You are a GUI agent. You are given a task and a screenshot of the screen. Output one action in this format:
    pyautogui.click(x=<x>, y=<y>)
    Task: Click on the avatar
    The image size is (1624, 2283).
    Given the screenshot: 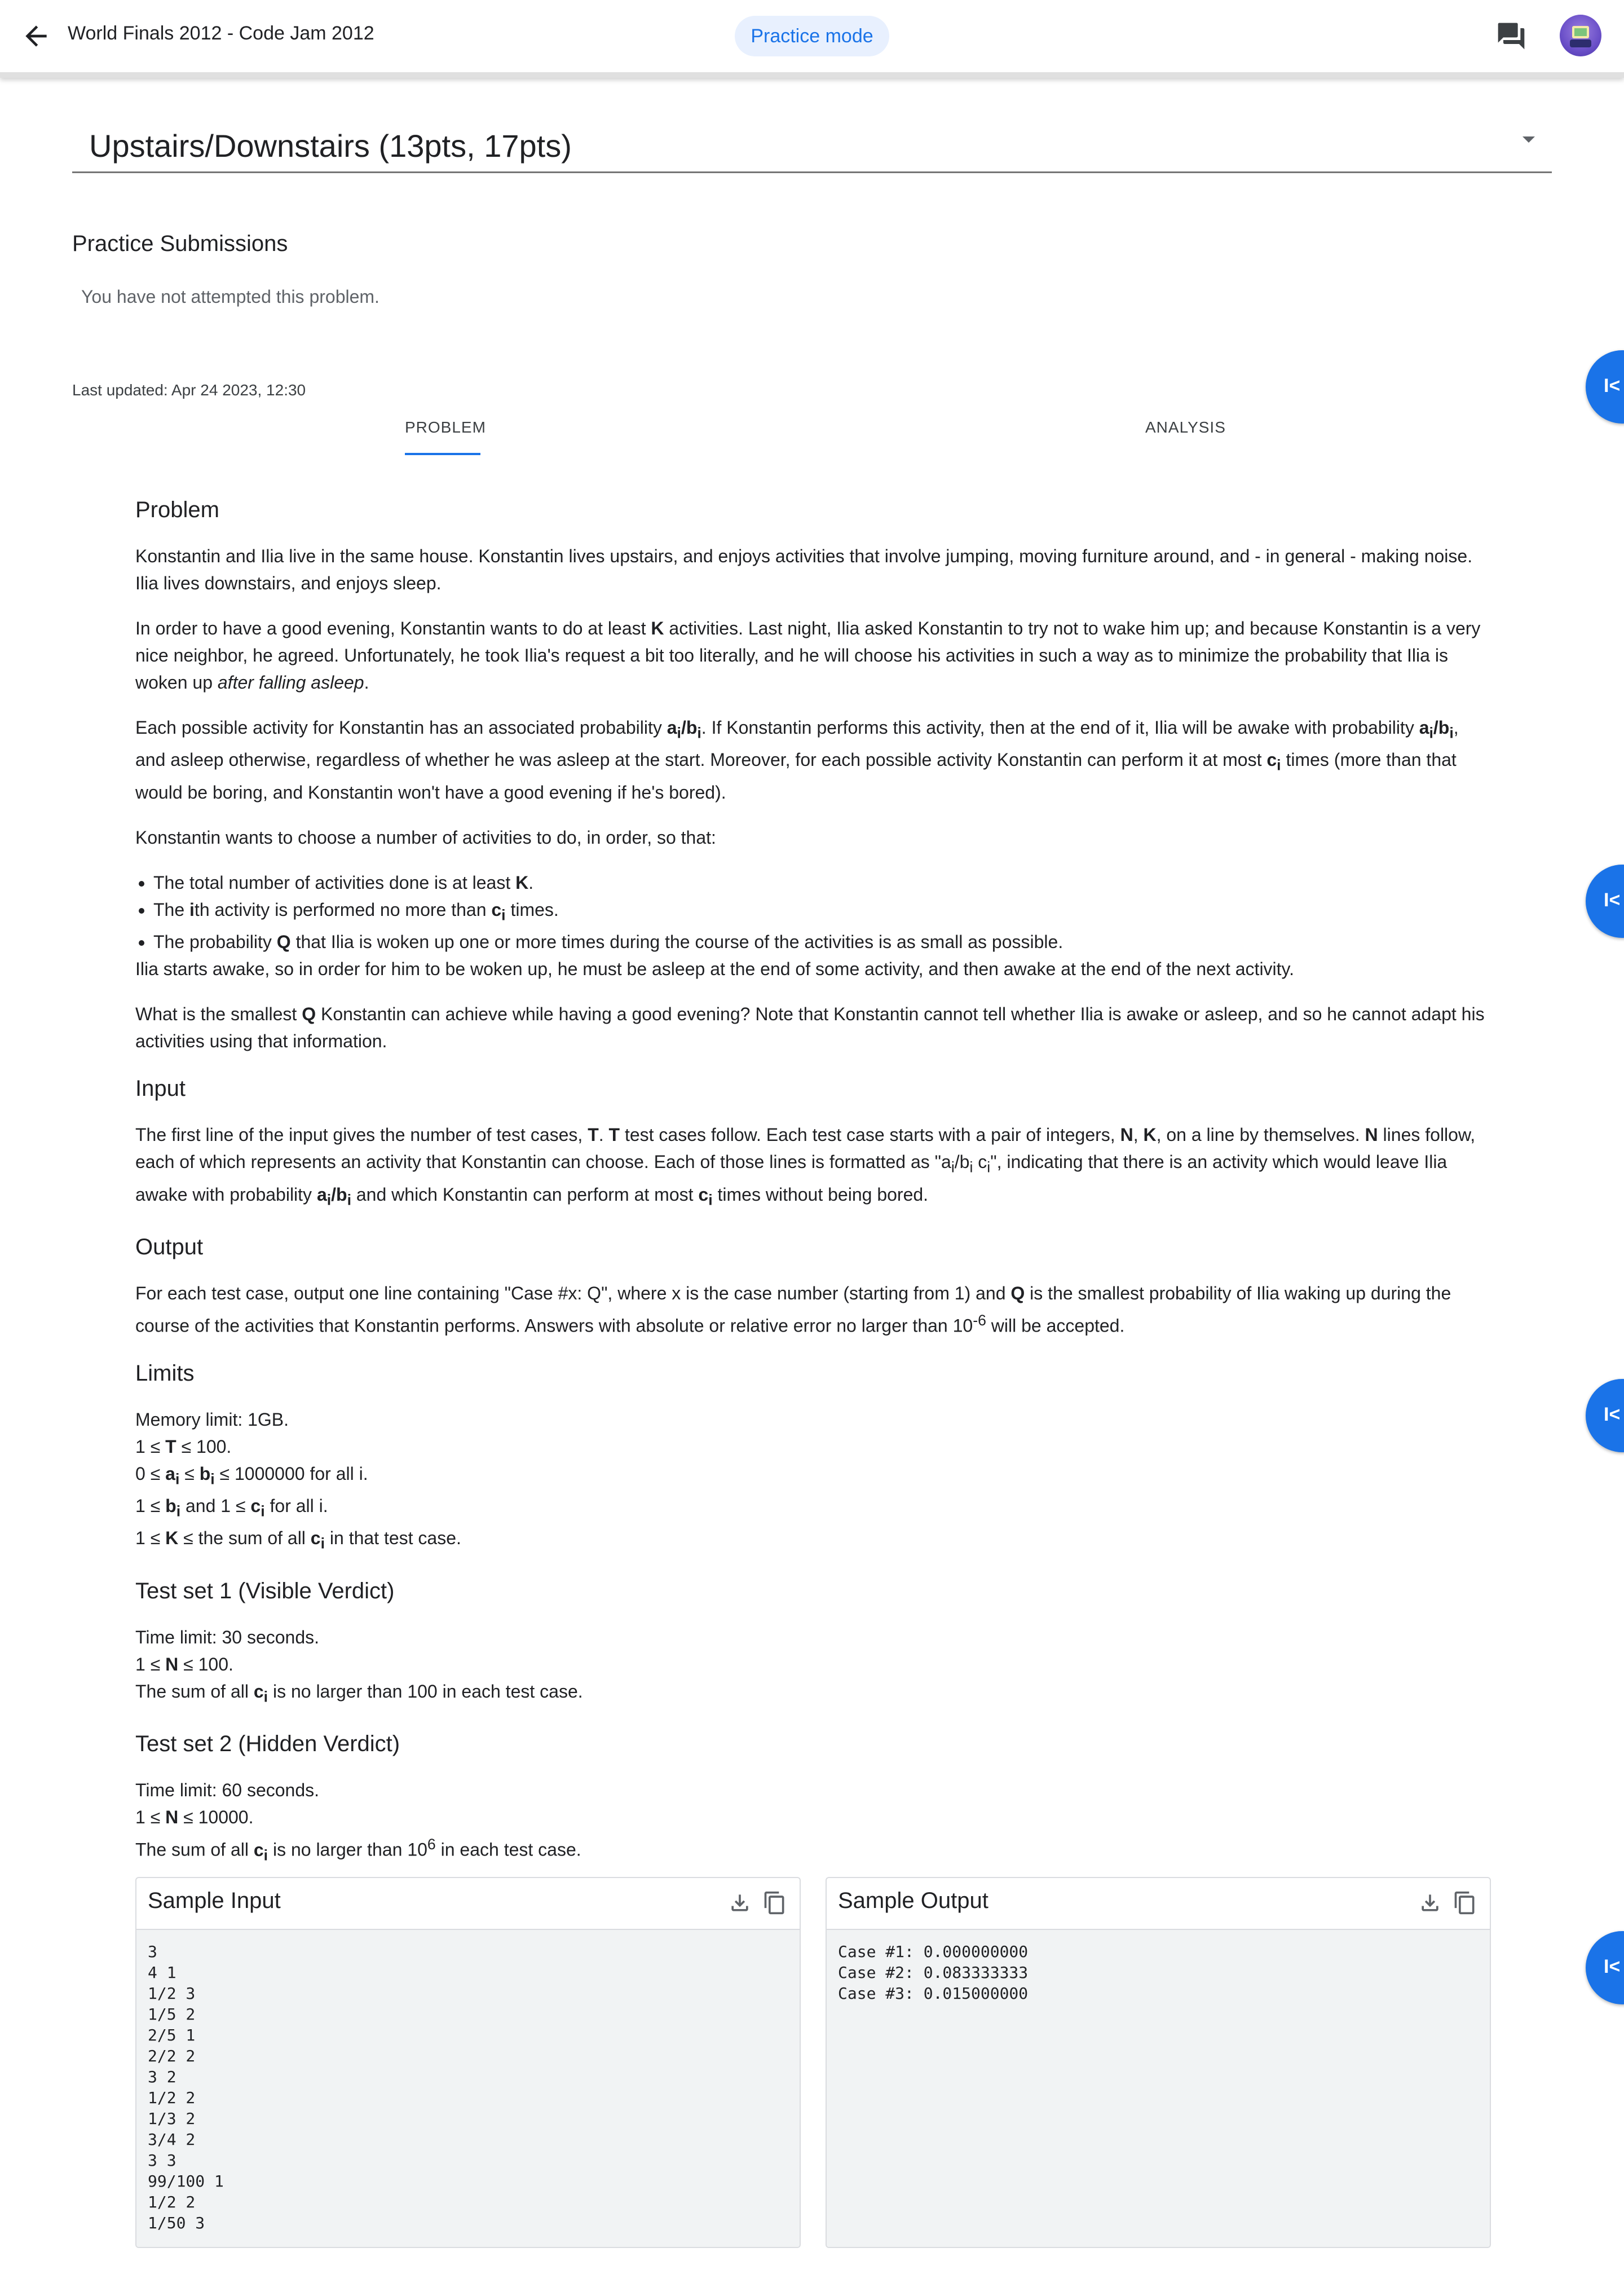 What is the action you would take?
    pyautogui.click(x=1581, y=35)
    